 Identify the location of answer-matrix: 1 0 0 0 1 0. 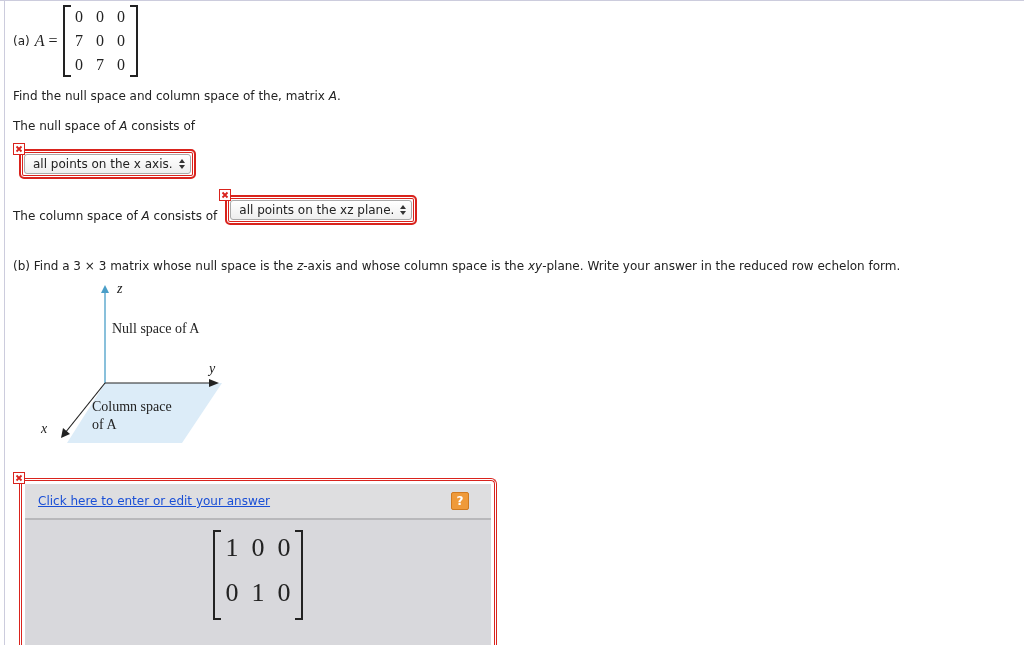
(258, 575).